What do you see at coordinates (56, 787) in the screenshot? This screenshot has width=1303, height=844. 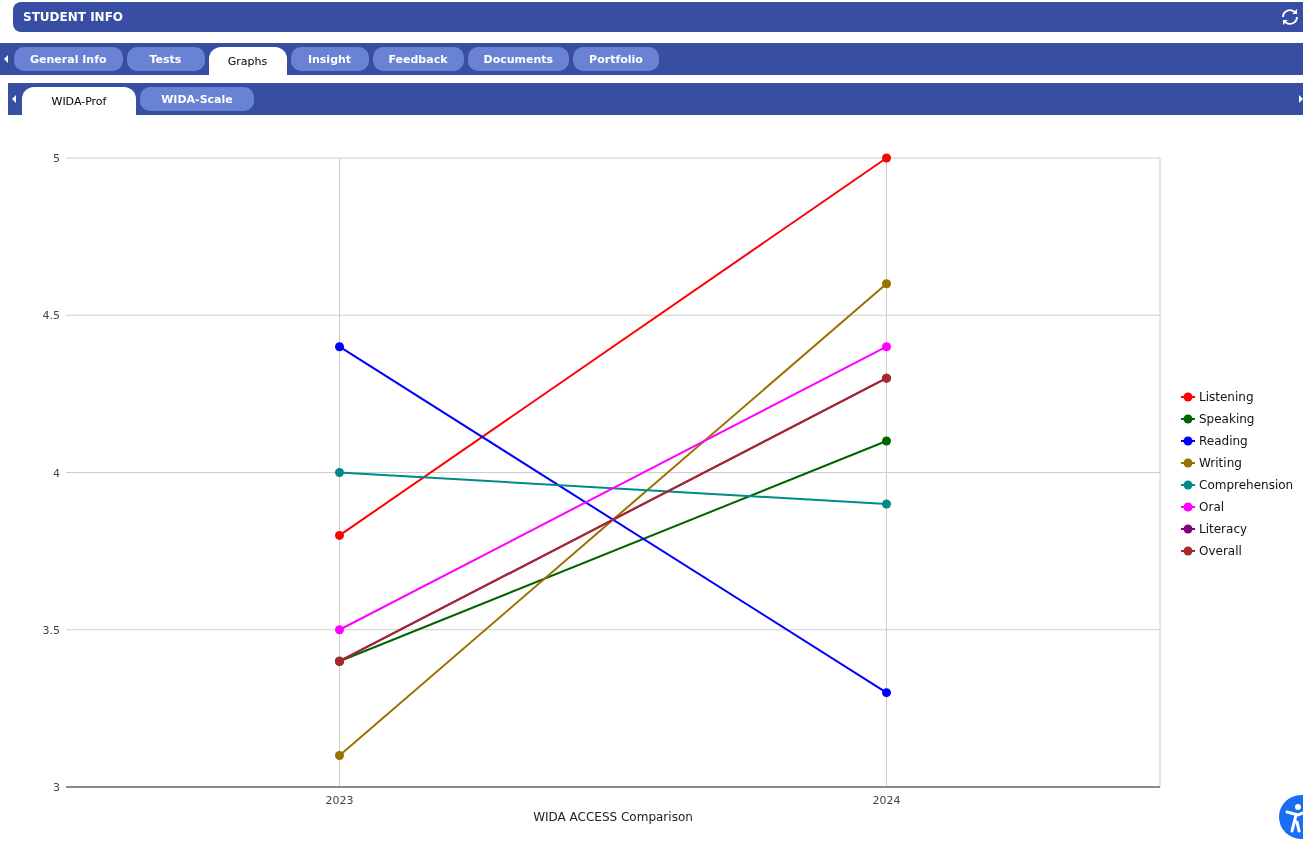 I see `y-tick-label: 3` at bounding box center [56, 787].